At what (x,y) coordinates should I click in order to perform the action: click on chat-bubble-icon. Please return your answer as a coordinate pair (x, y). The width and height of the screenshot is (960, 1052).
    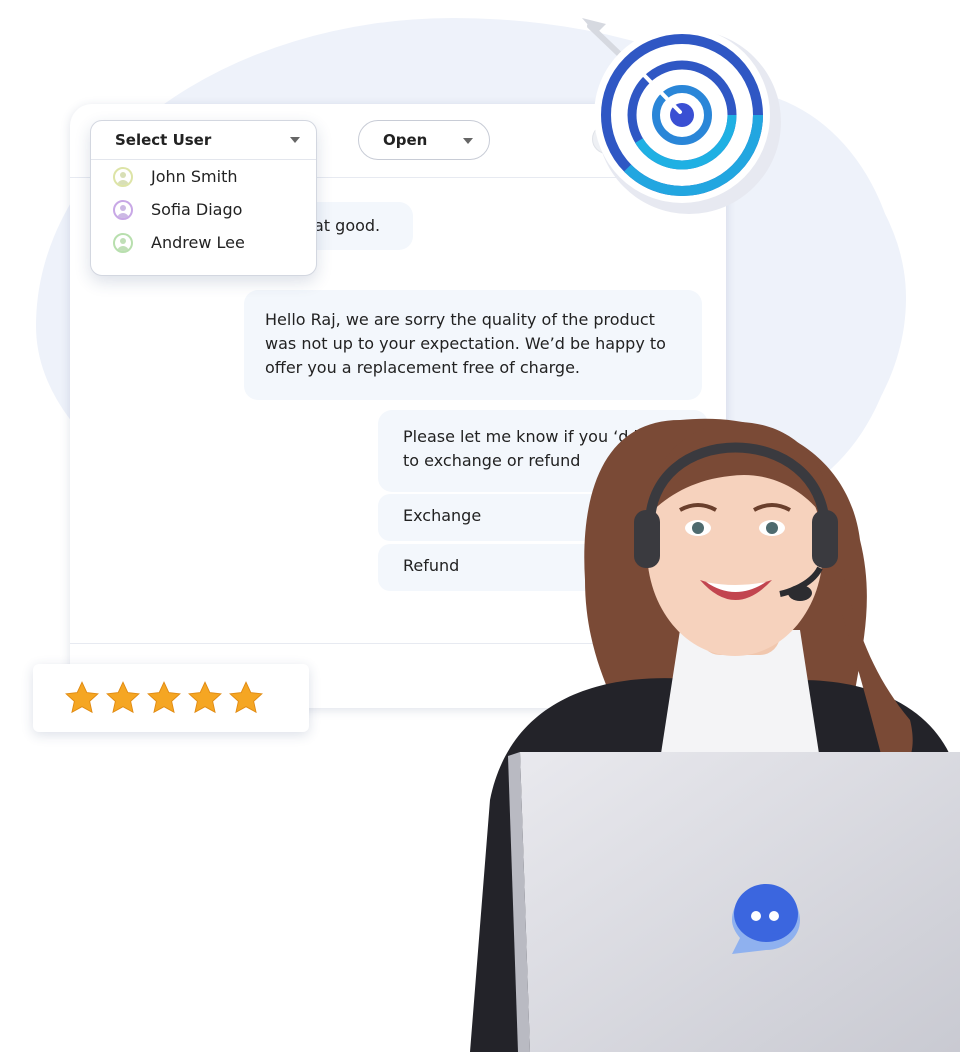
    Looking at the image, I should click on (766, 919).